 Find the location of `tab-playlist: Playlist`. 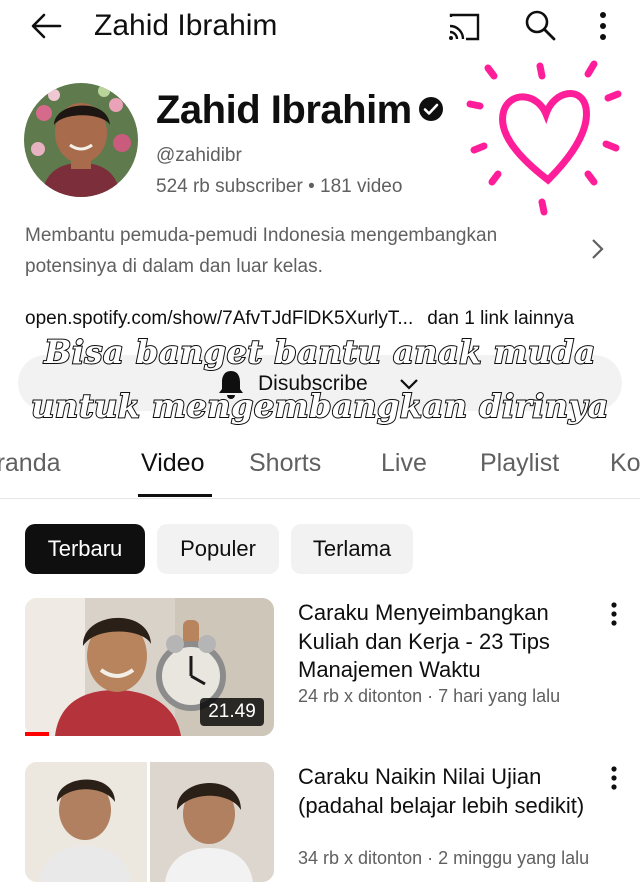

tab-playlist: Playlist is located at coordinates (519, 463).